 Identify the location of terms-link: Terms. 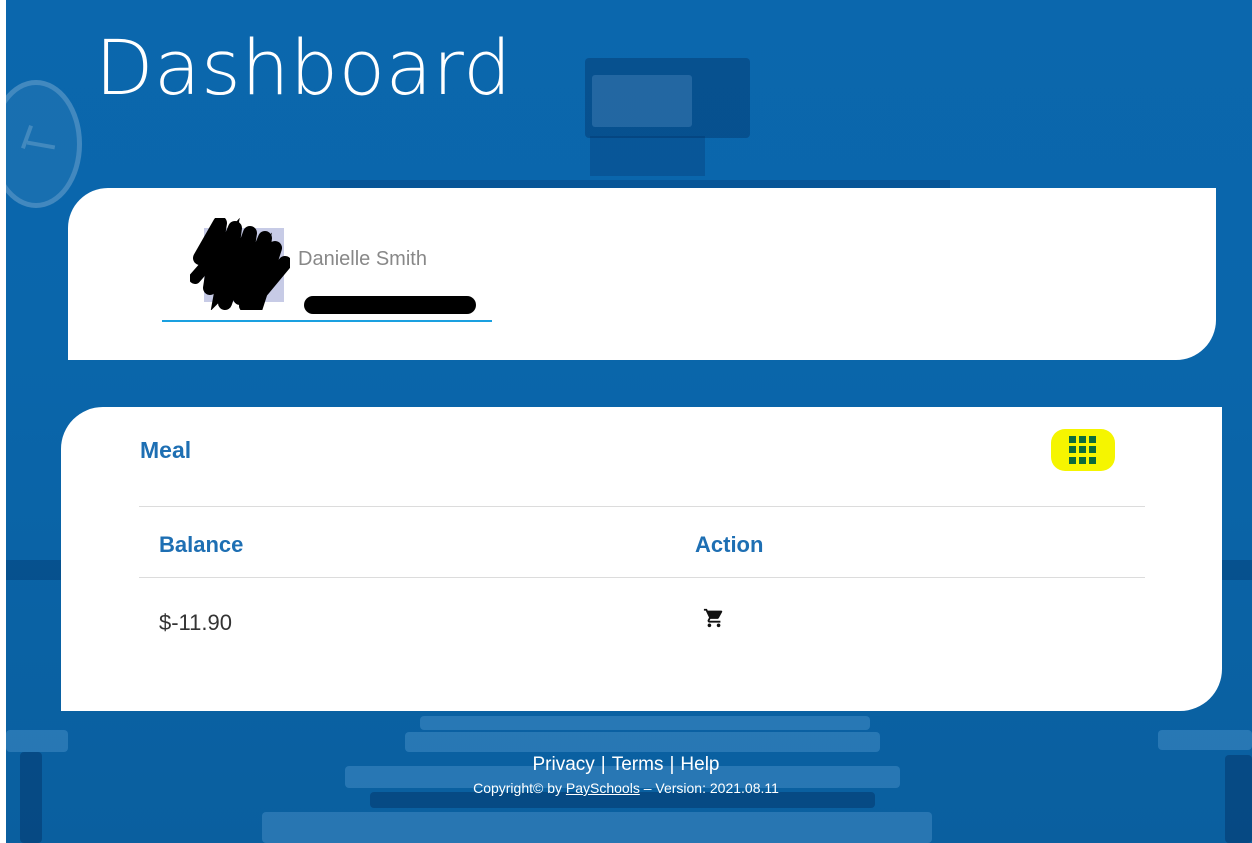
(638, 764).